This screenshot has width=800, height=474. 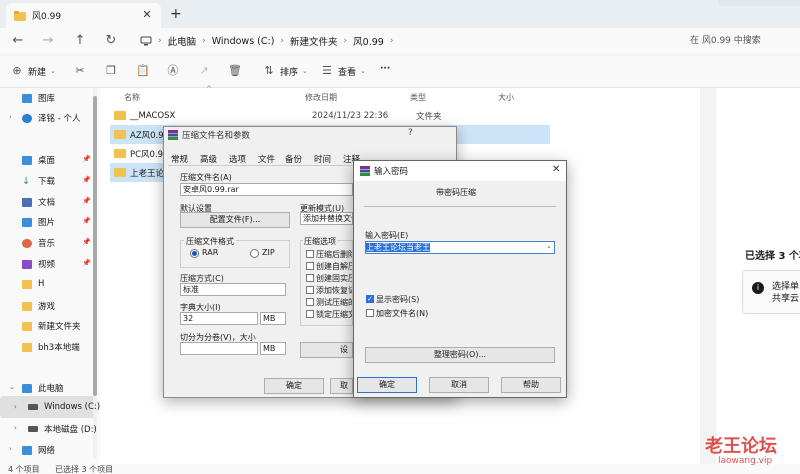 What do you see at coordinates (254, 253) in the screenshot?
I see `format-zip-radio` at bounding box center [254, 253].